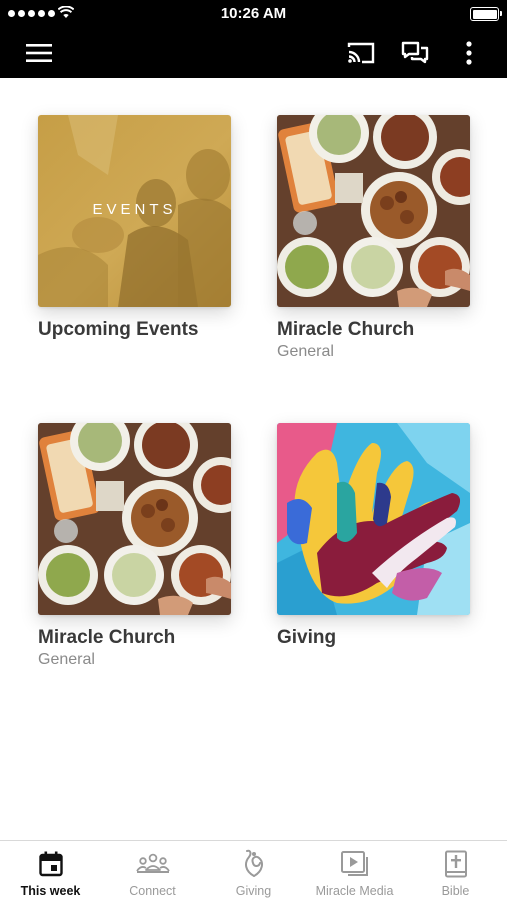 This screenshot has height=900, width=507. What do you see at coordinates (373, 519) in the screenshot?
I see `hands-artwork-image` at bounding box center [373, 519].